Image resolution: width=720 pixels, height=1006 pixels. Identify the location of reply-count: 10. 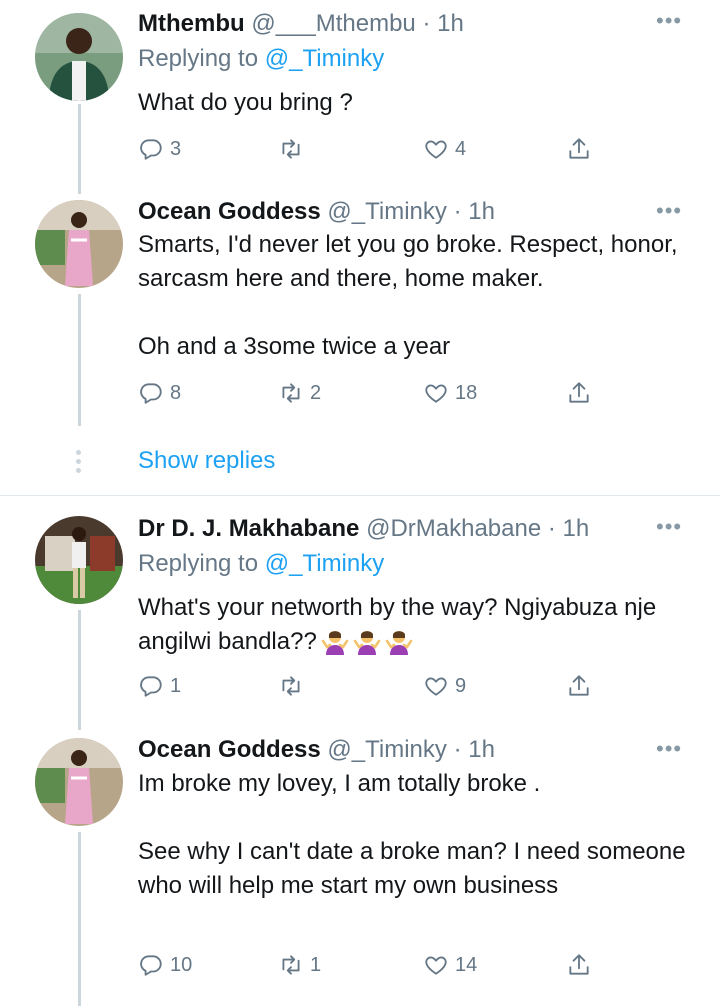
(181, 964).